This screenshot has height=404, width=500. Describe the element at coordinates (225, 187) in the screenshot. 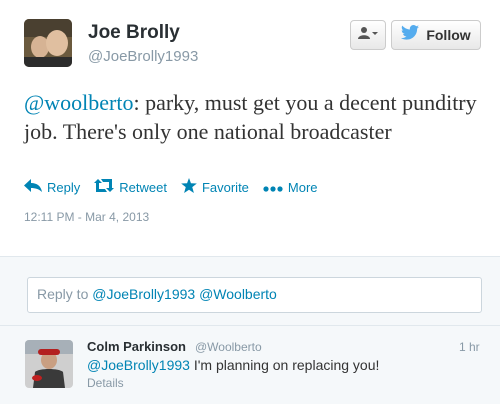

I see `favorite-label: Favorite` at that location.